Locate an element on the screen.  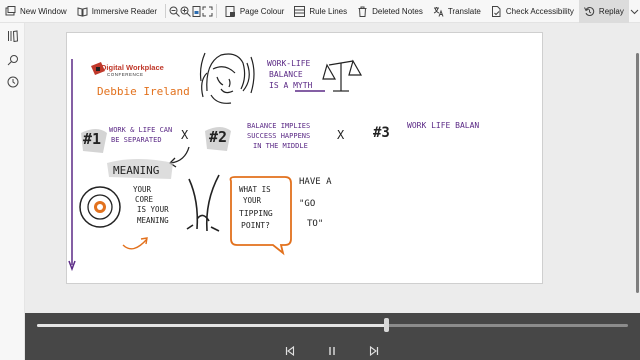
new-window-label: New Window is located at coordinates (43, 11).